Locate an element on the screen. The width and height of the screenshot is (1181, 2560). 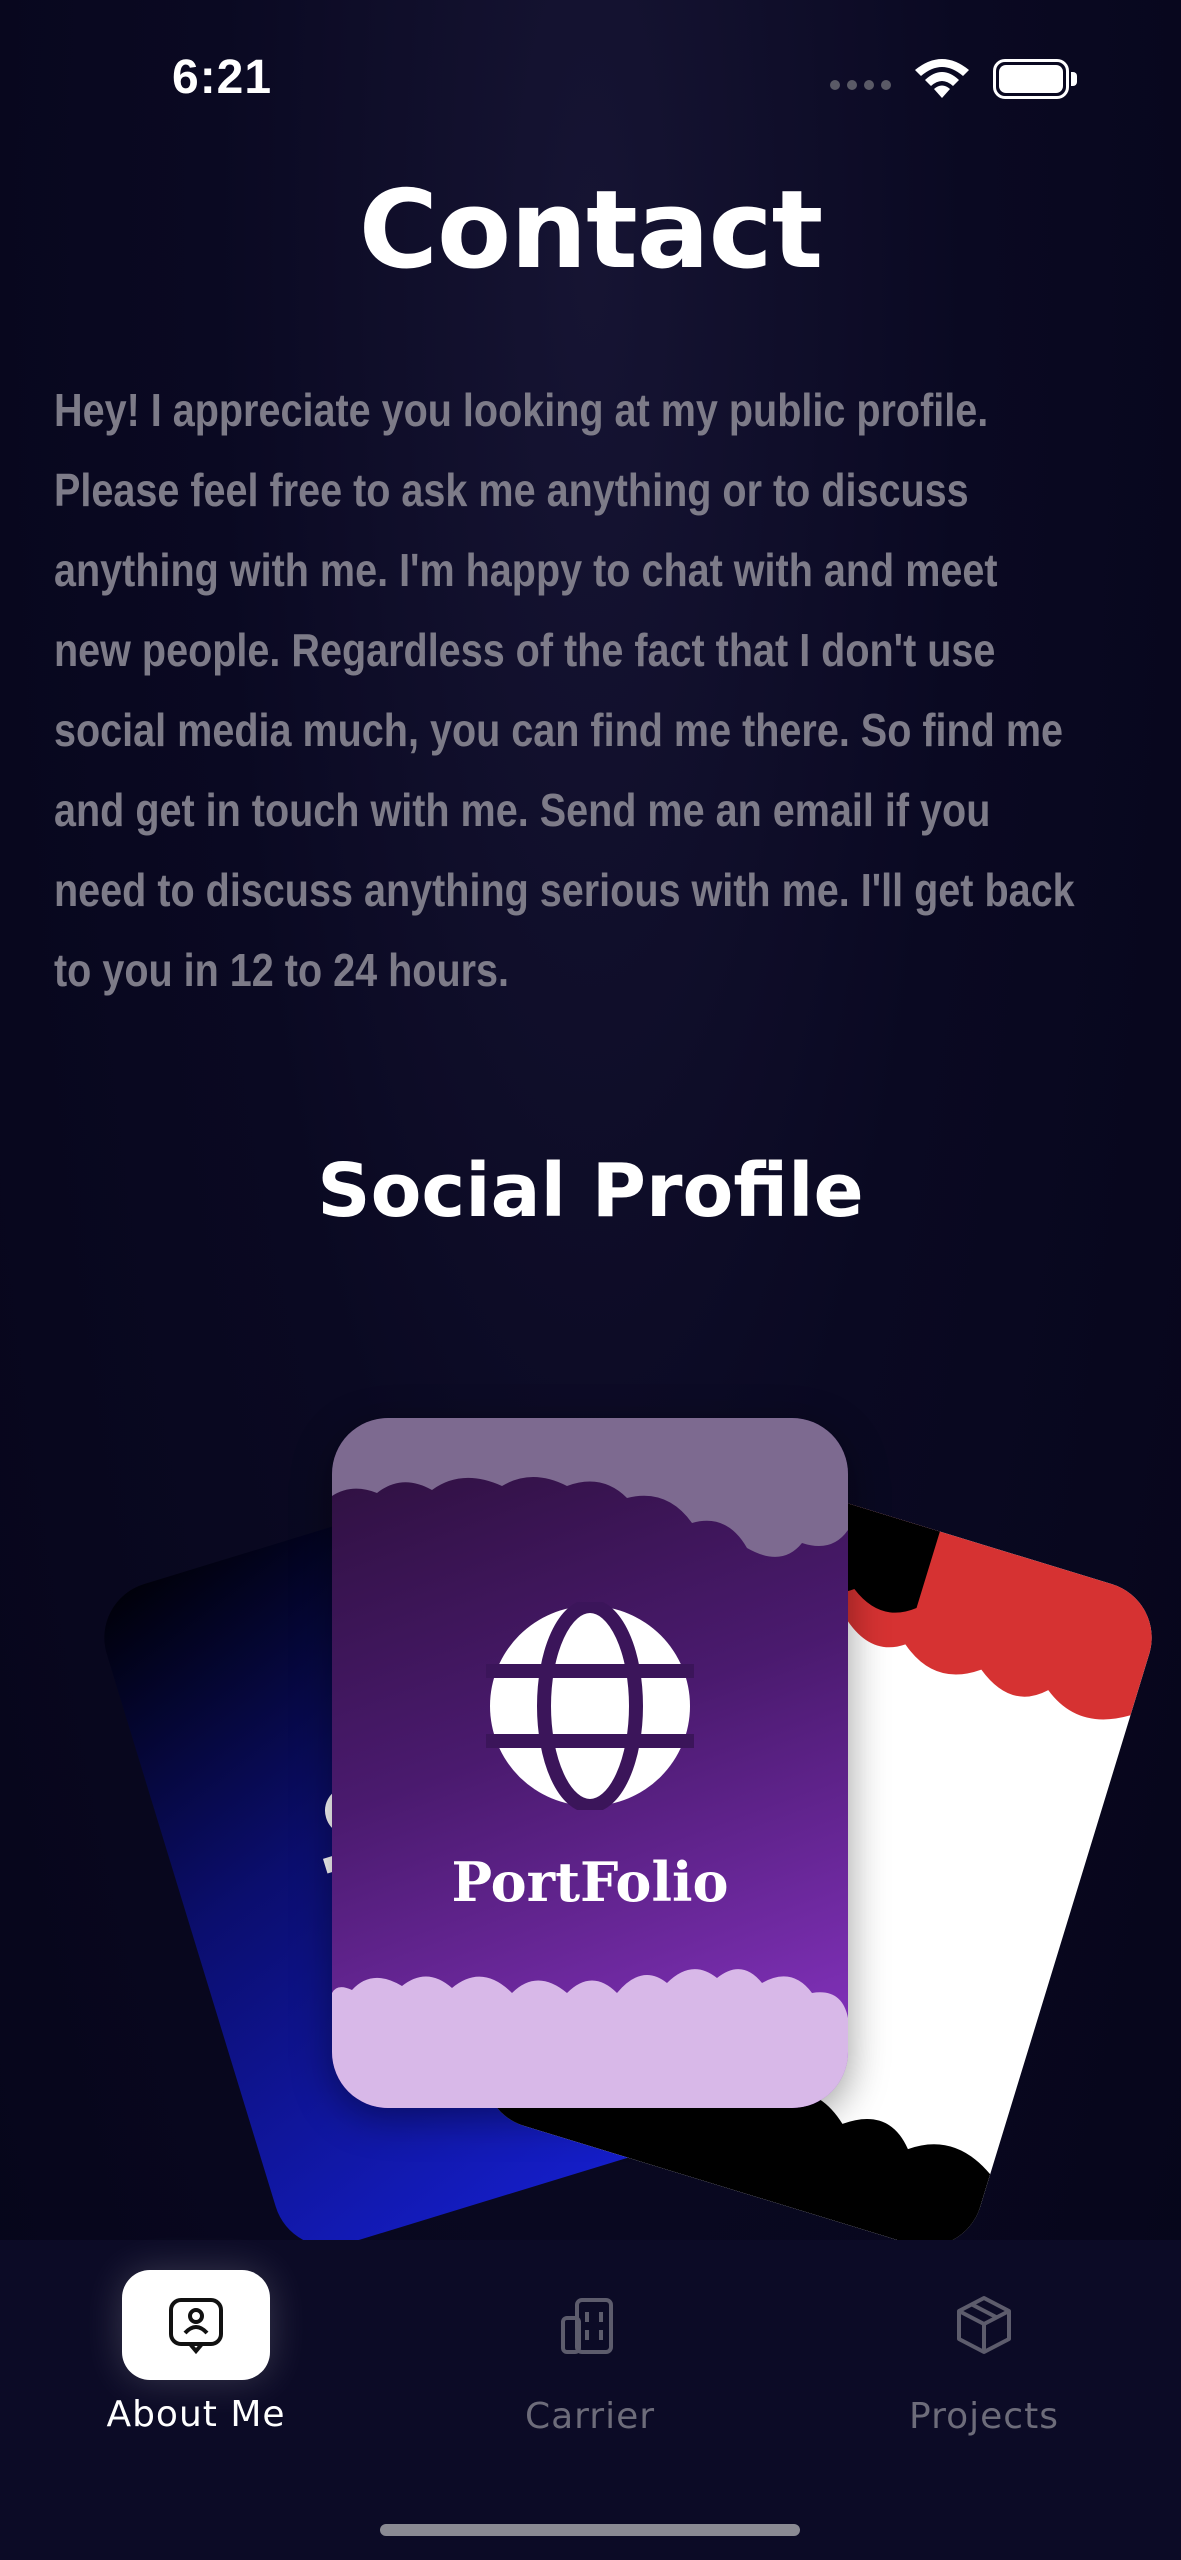
tab-about-me: About Me is located at coordinates (196, 2352).